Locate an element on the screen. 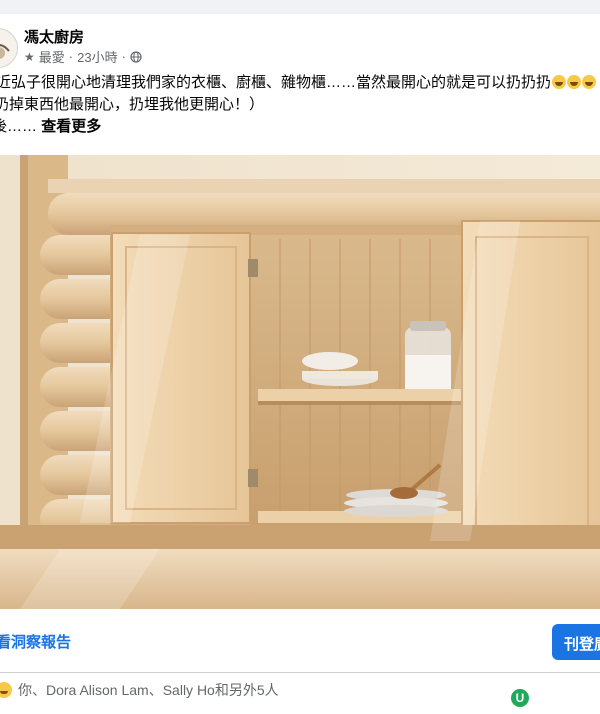  reactions-summary: 你、Dora Alison Lam、Sally Ho和另外5人 is located at coordinates (300, 690).